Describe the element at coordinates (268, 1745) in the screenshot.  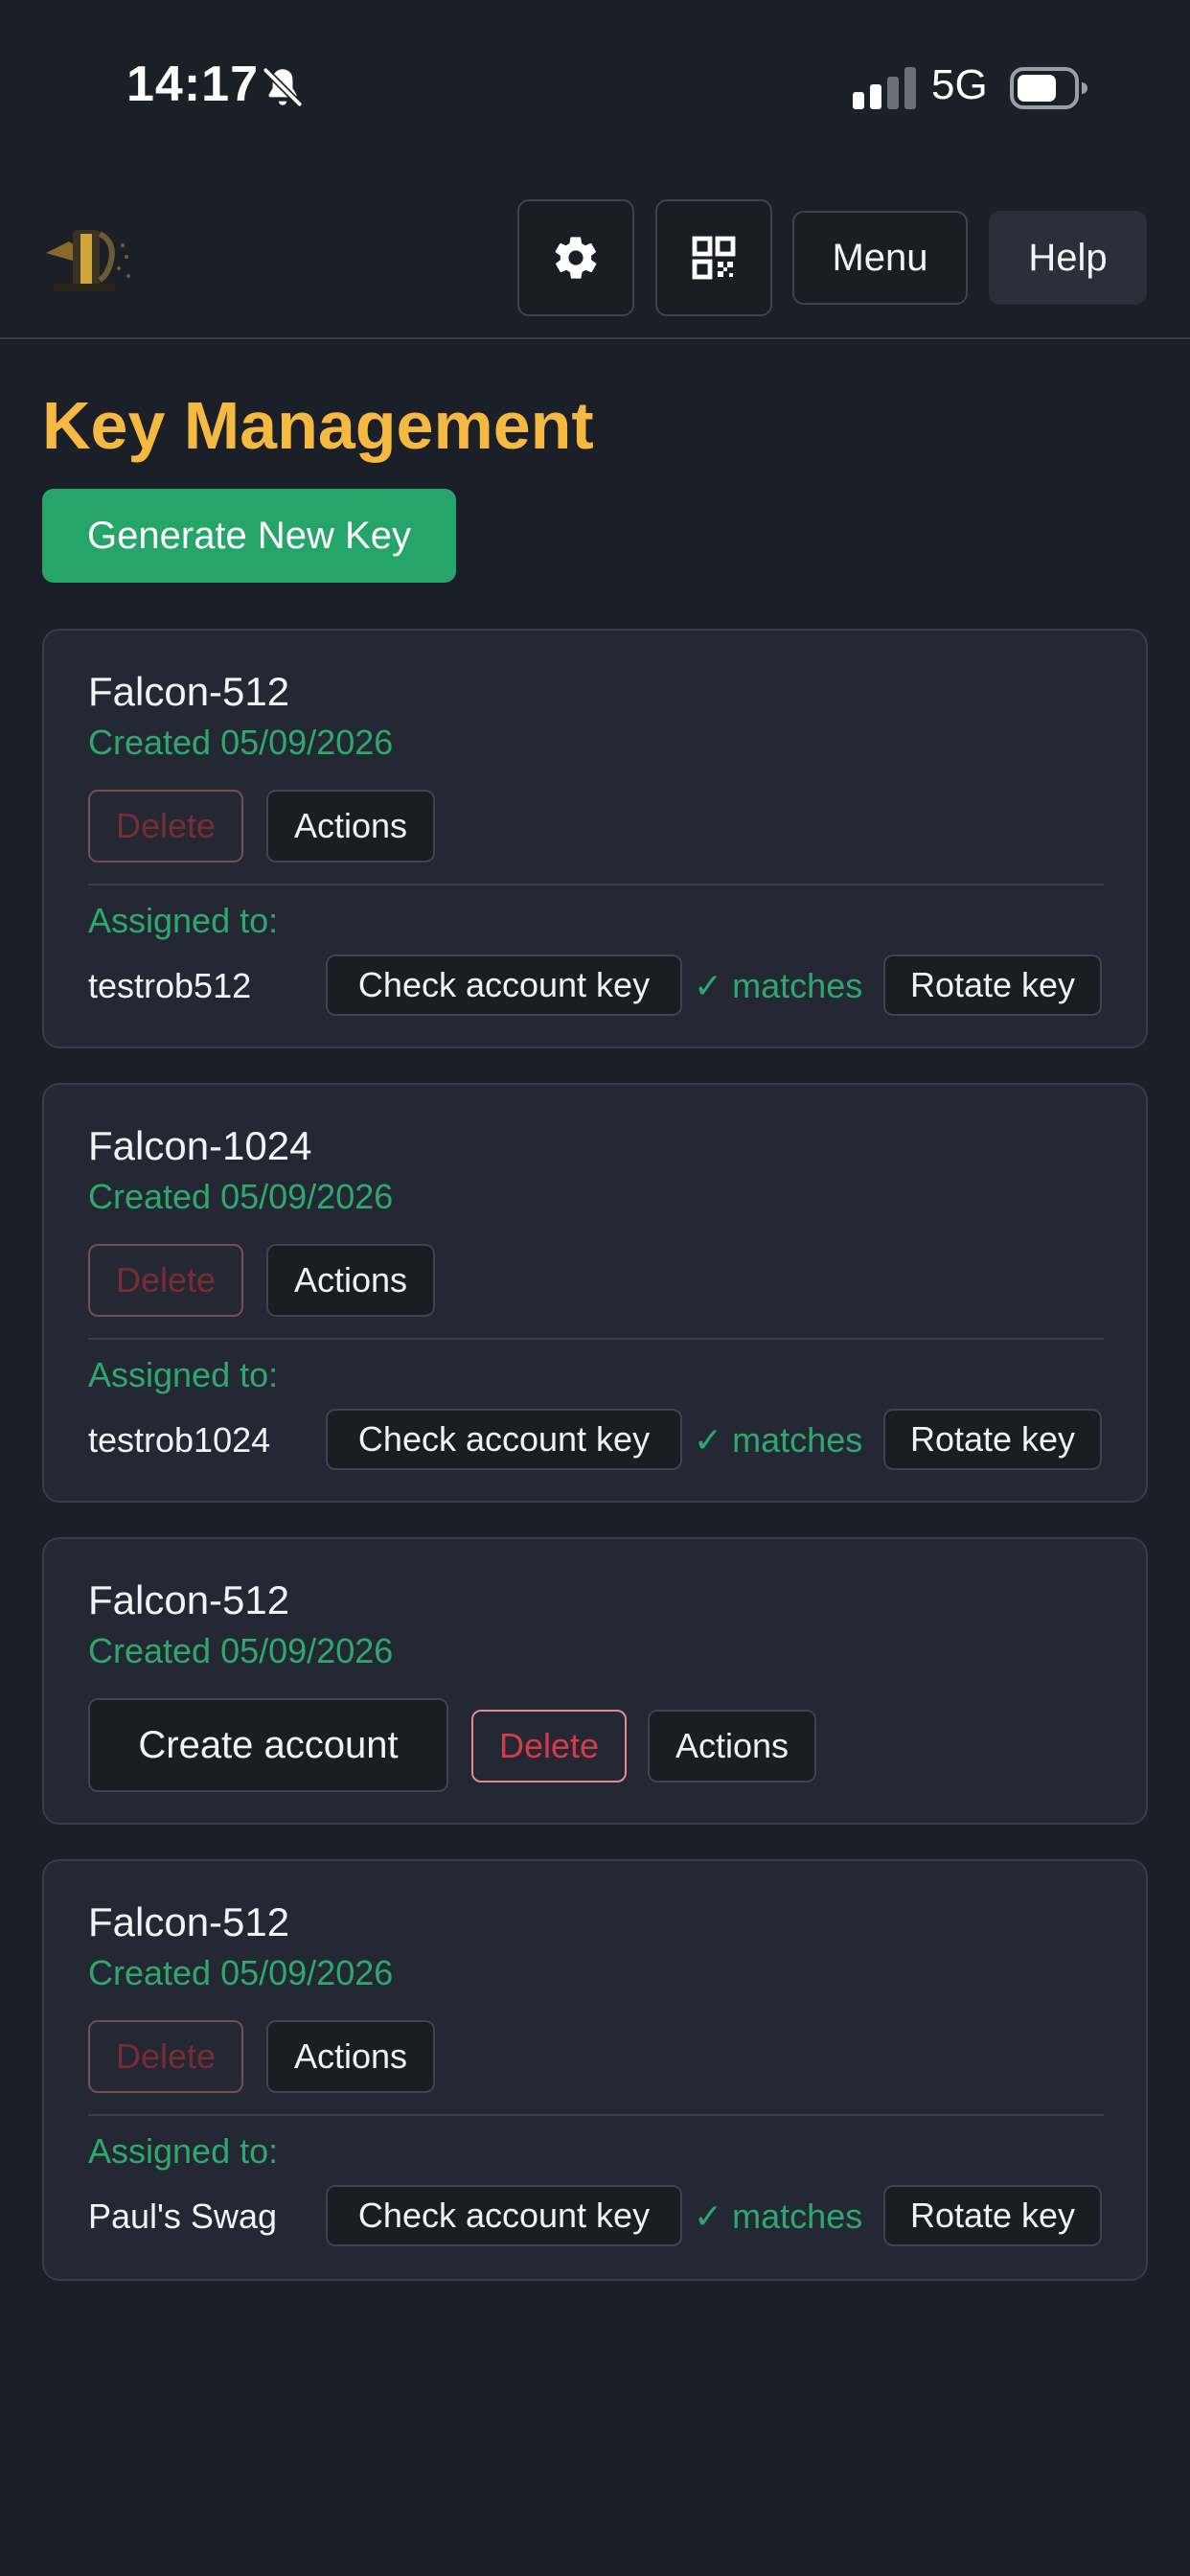
I see `create-account-button: Create account` at that location.